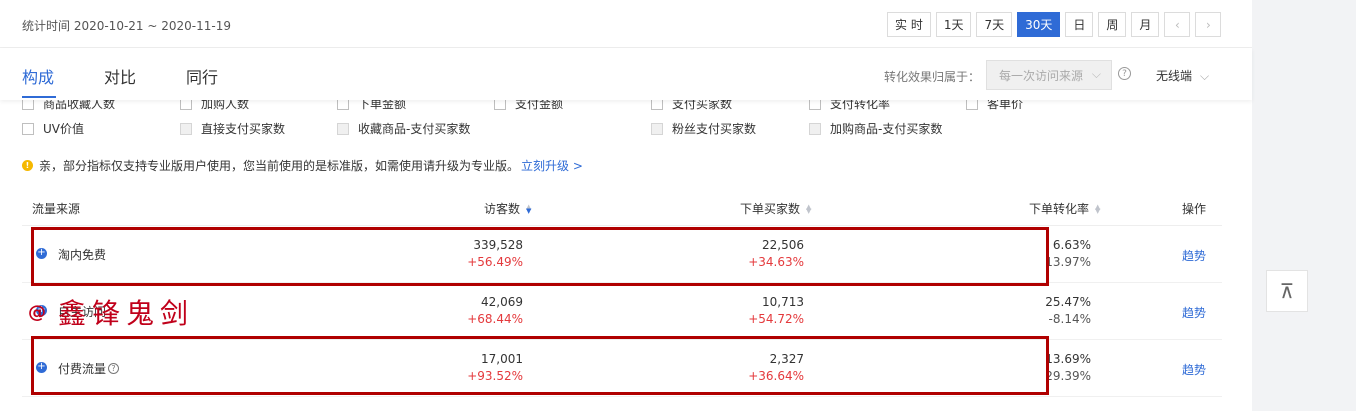 The image size is (1356, 411). Describe the element at coordinates (1068, 311) in the screenshot. I see `conversion-cell: 25.47% -8.14%` at that location.